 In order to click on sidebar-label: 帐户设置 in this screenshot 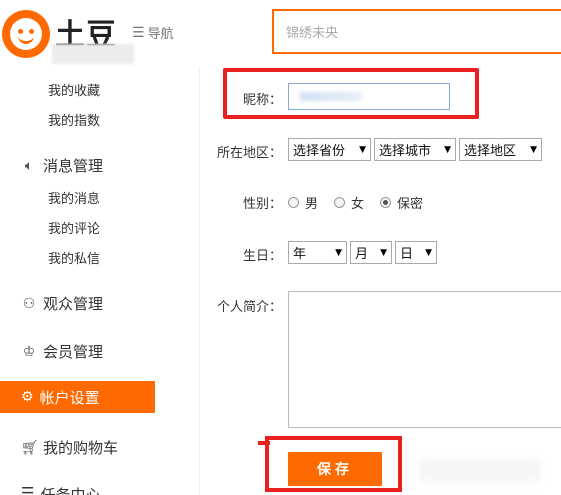, I will do `click(69, 397)`.